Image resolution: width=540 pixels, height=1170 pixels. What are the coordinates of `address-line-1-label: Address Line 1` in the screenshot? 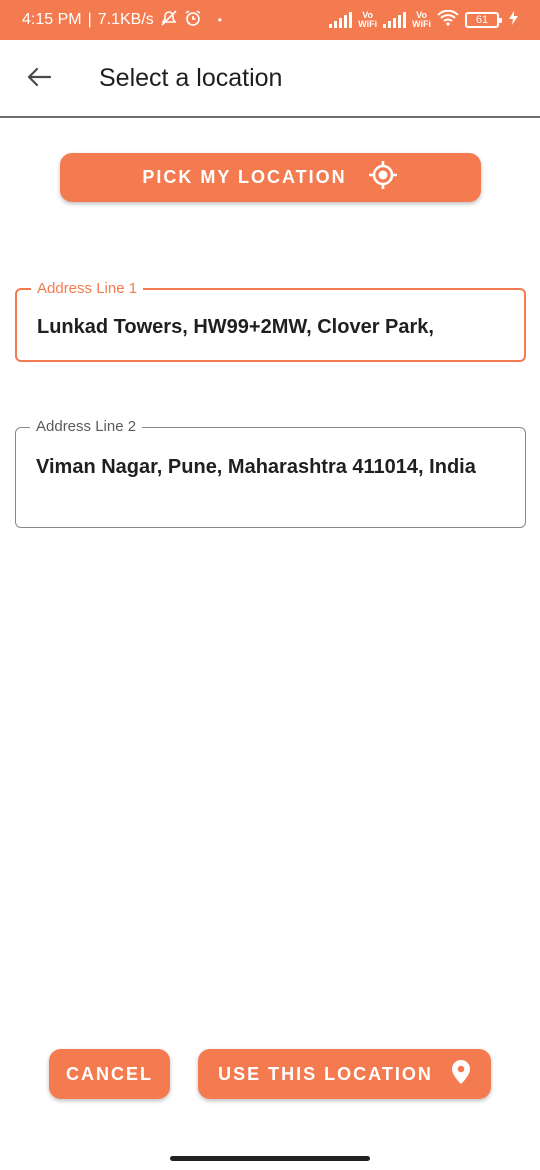 It's located at (87, 289).